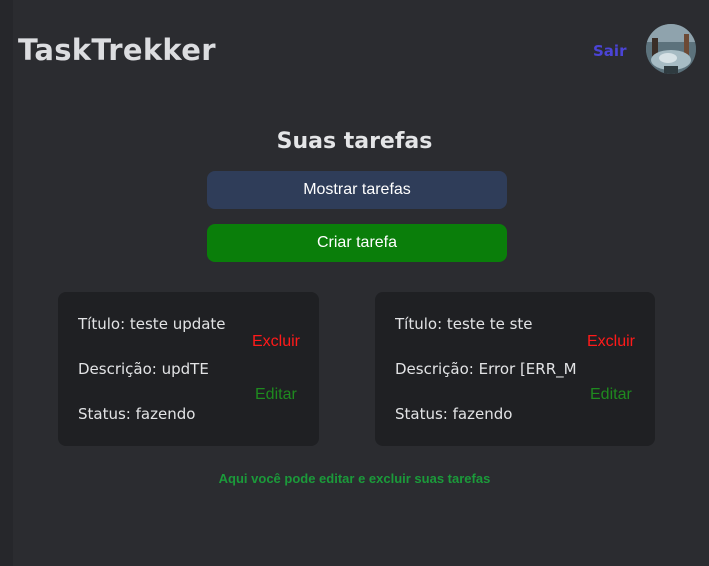 This screenshot has width=709, height=566. I want to click on task-description: Descrição: updTE, so click(143, 369).